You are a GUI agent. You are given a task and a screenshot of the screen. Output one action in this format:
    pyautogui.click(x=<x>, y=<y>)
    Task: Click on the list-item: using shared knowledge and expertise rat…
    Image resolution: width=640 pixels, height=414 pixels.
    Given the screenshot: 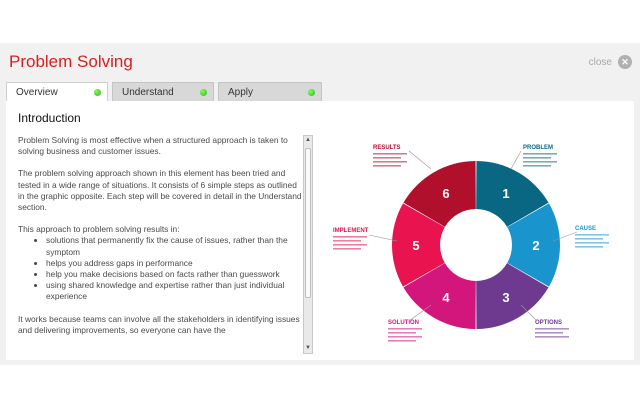 What is the action you would take?
    pyautogui.click(x=175, y=291)
    